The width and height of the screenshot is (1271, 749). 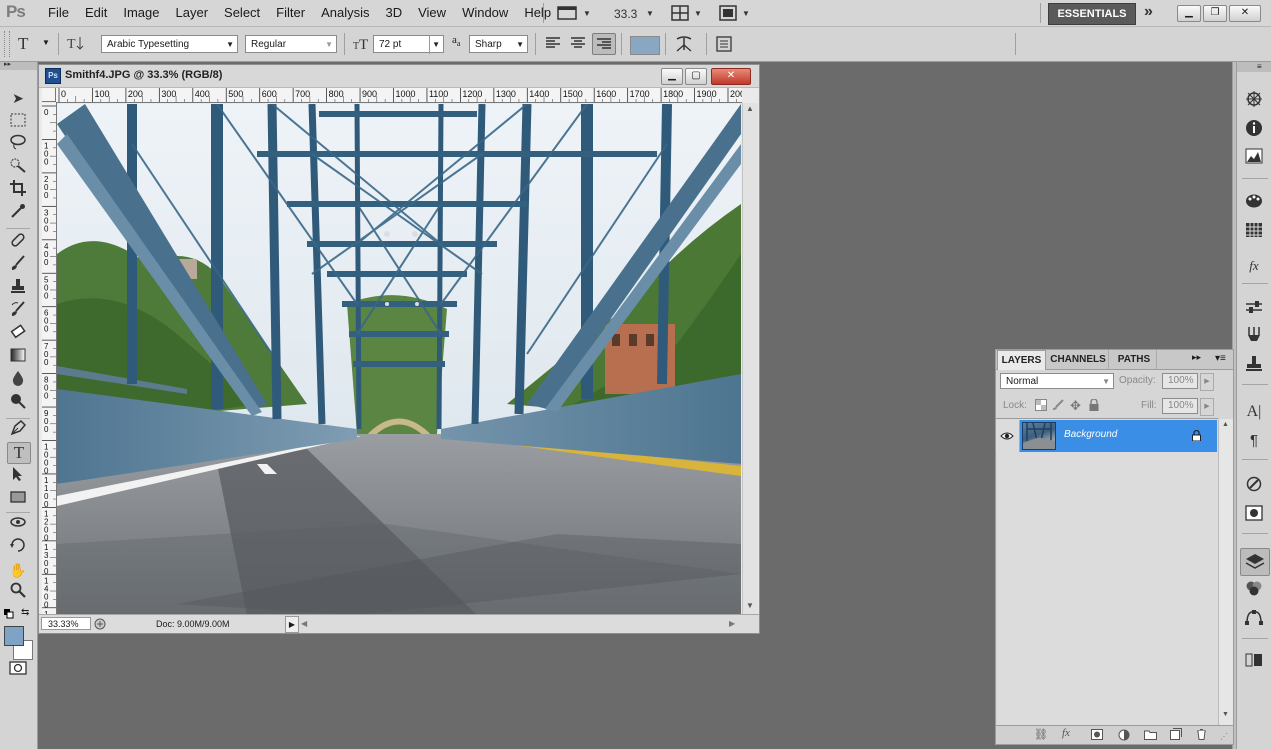 I want to click on fill-slider-arrow-icon: ▶, so click(x=1207, y=407).